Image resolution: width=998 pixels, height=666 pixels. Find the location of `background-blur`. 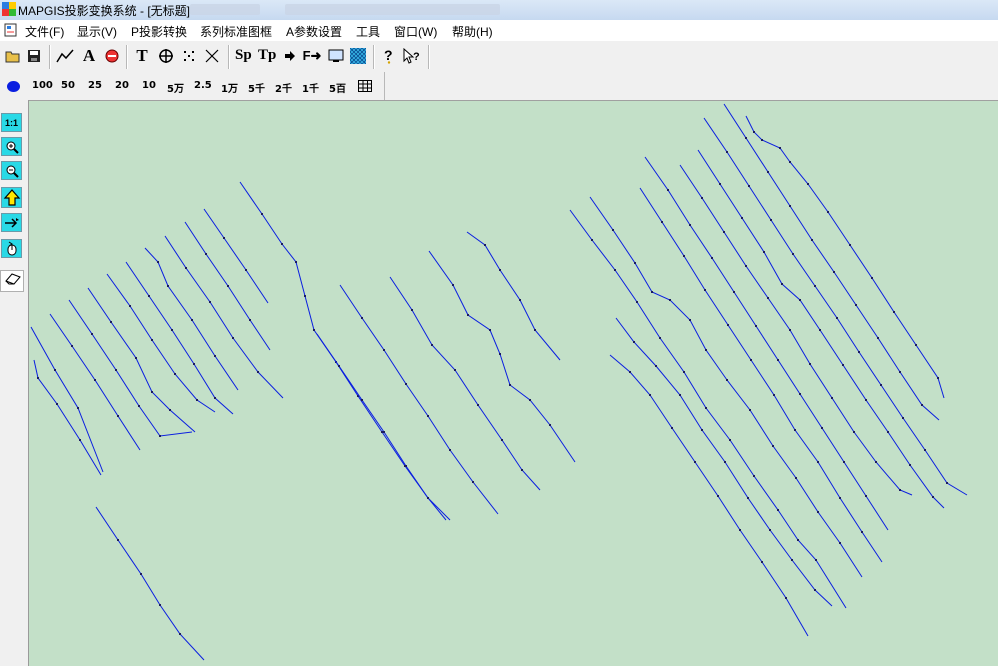

background-blur is located at coordinates (392, 9).